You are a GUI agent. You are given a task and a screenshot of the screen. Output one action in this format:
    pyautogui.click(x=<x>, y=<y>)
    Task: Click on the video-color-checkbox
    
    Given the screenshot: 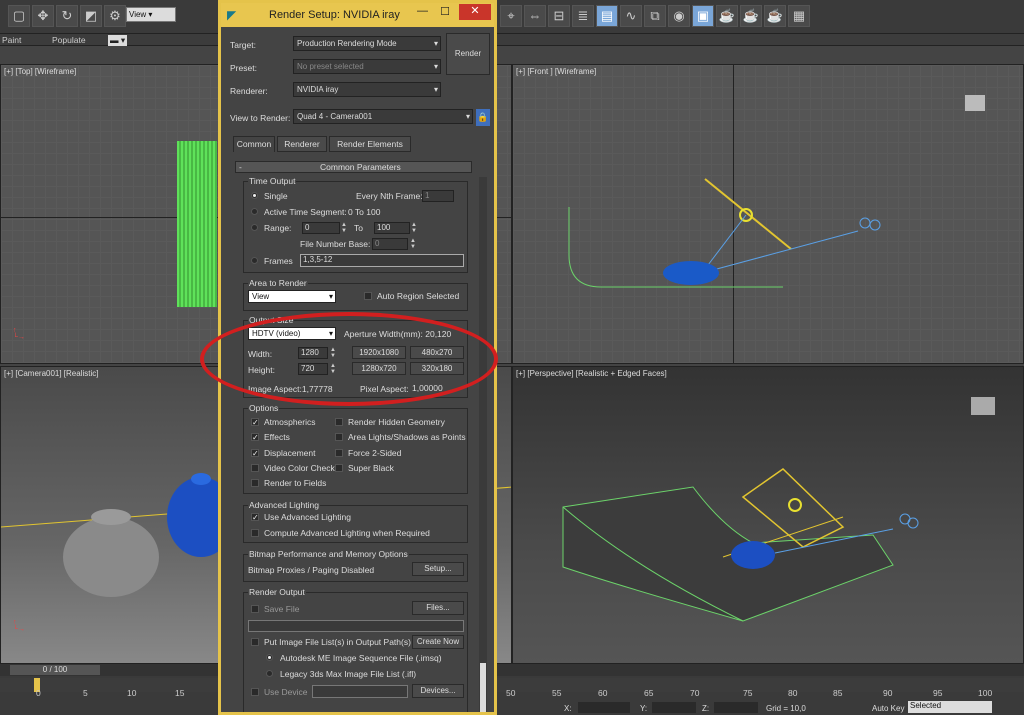 What is the action you would take?
    pyautogui.click(x=255, y=468)
    